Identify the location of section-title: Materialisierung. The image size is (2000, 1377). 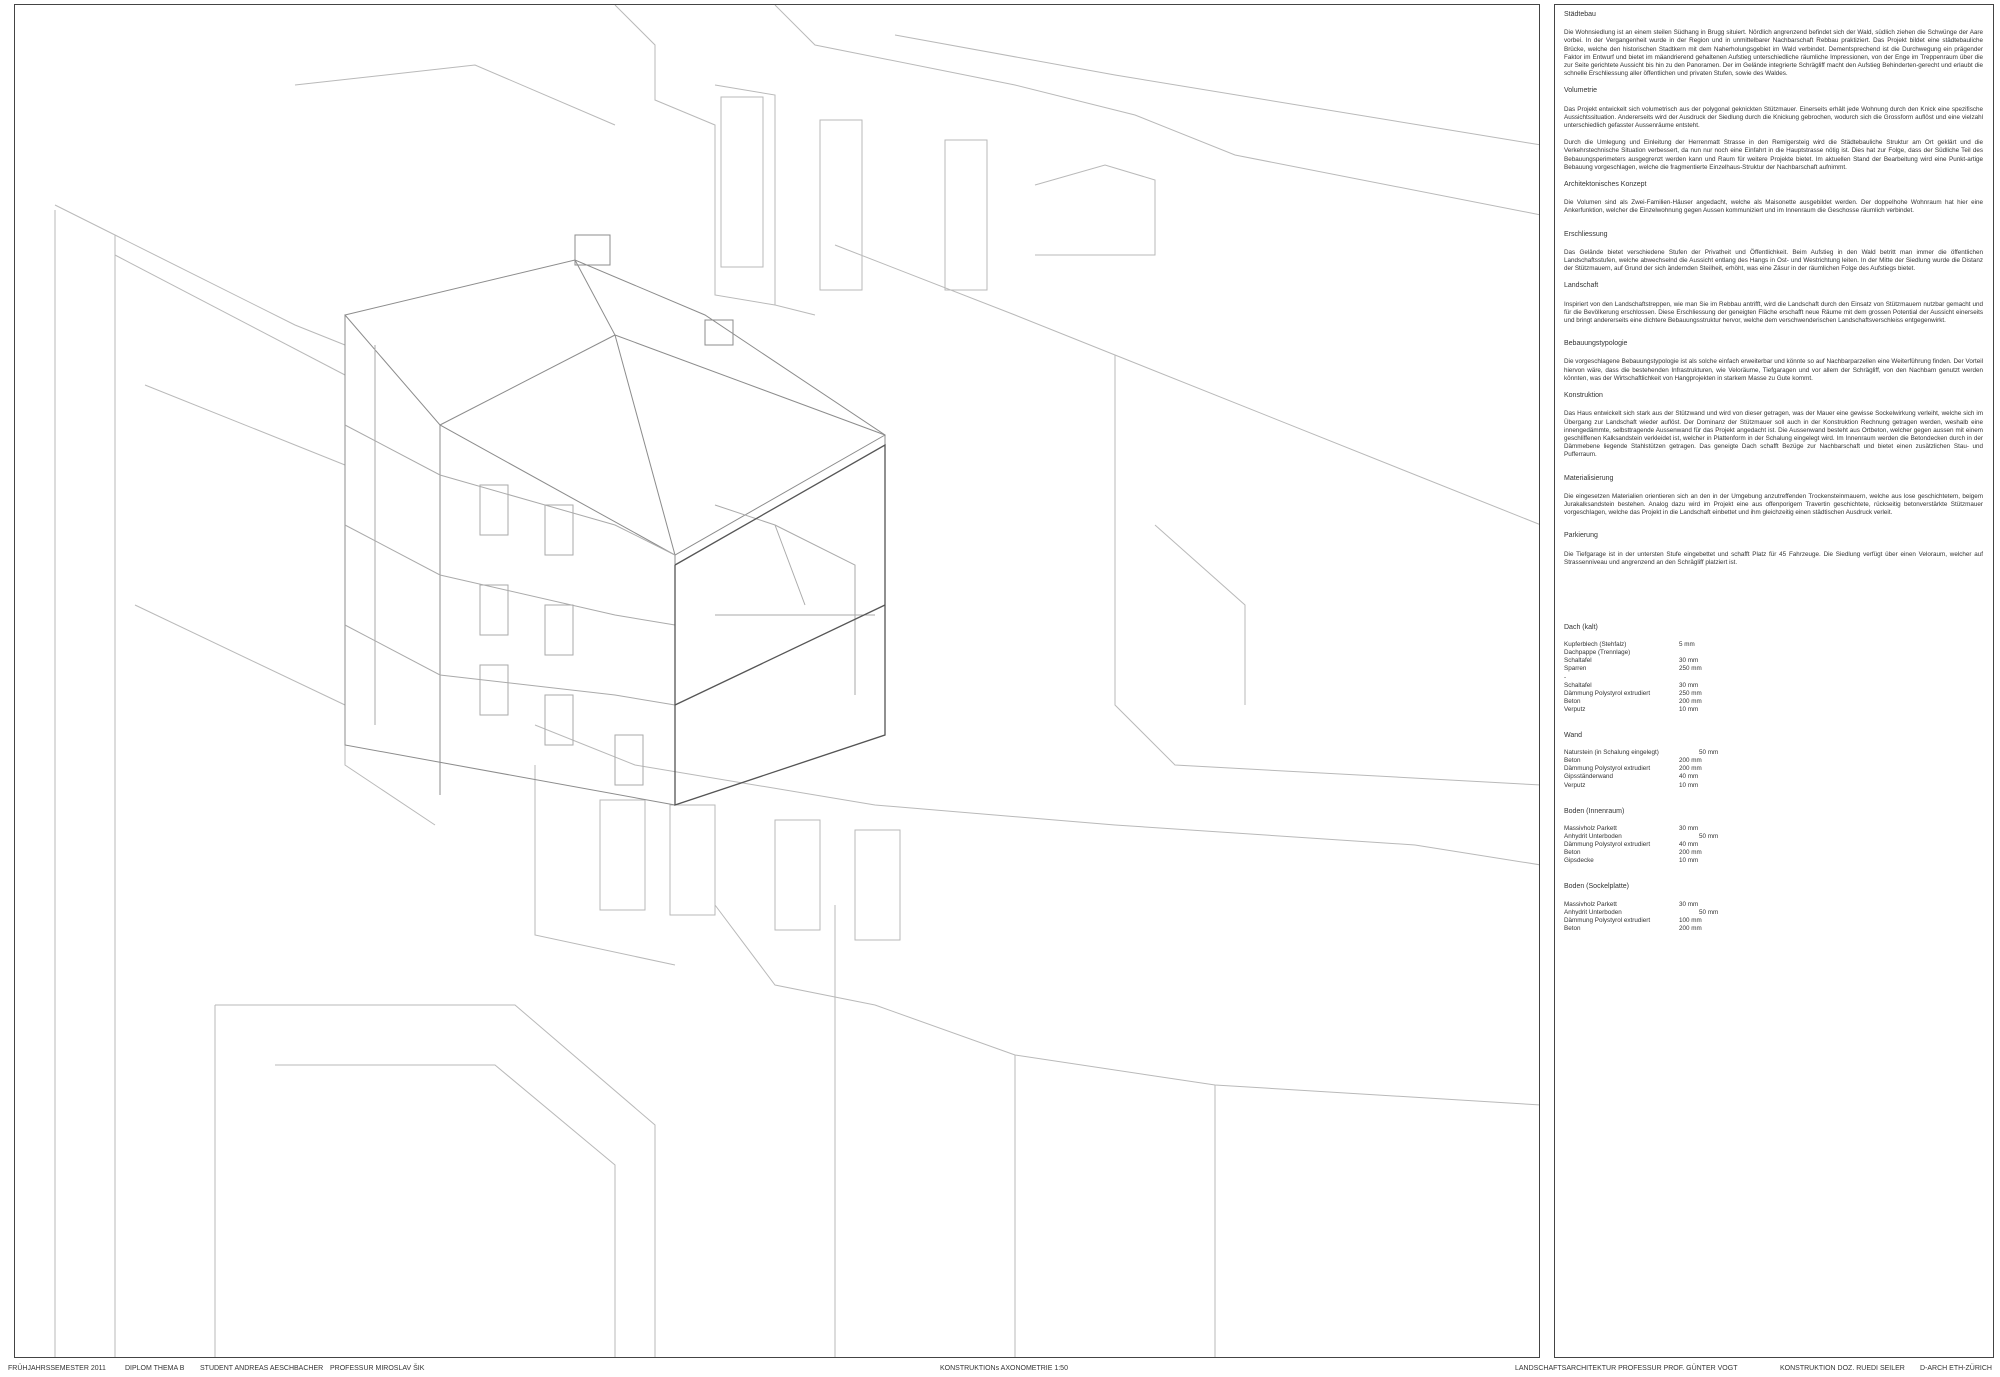
(1589, 478).